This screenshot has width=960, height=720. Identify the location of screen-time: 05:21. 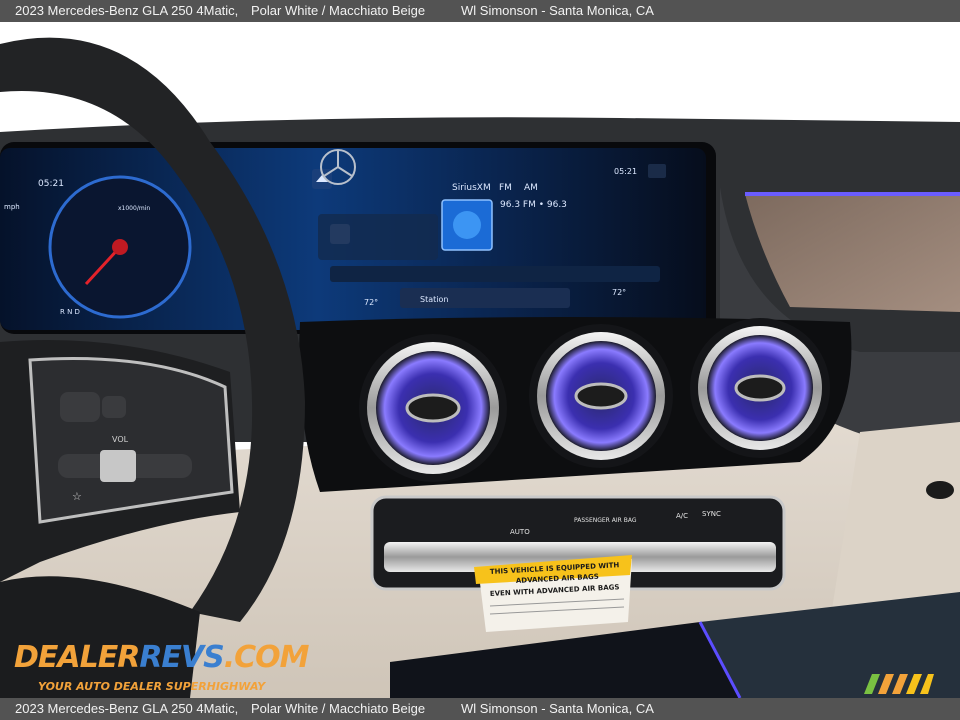
(625, 171).